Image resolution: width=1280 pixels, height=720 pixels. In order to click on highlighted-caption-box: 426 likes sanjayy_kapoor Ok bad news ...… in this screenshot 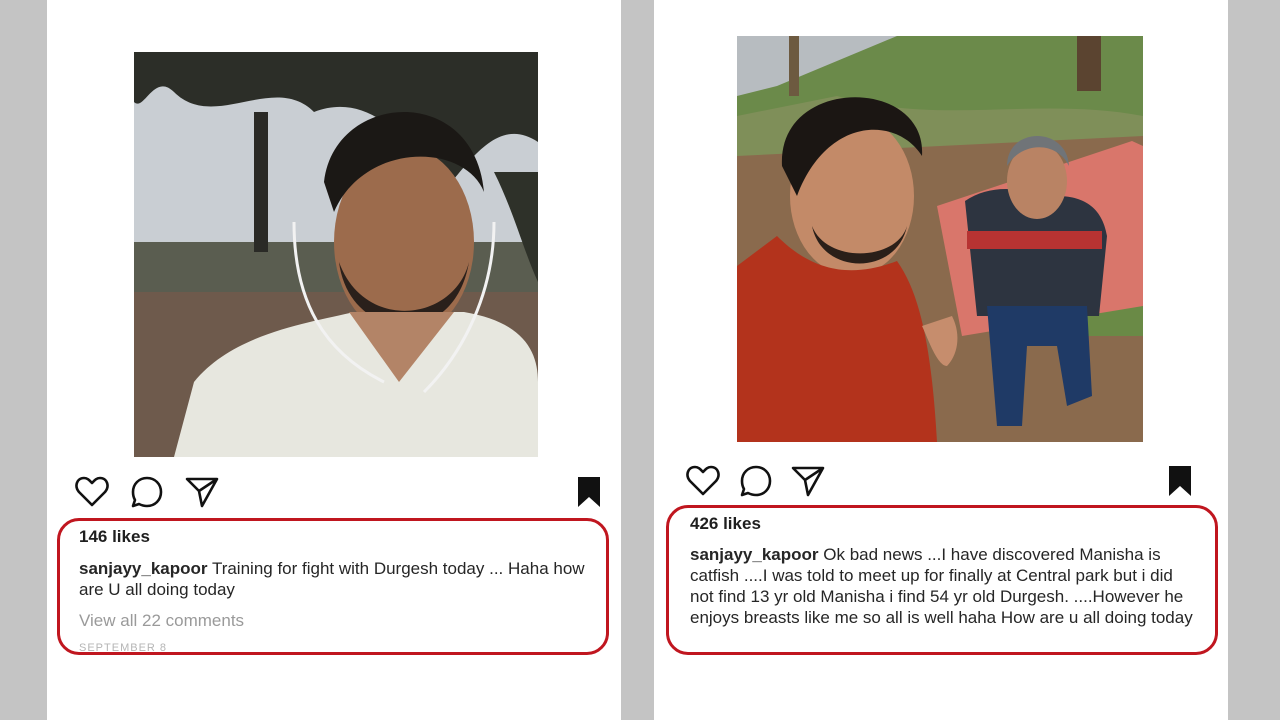, I will do `click(942, 580)`.